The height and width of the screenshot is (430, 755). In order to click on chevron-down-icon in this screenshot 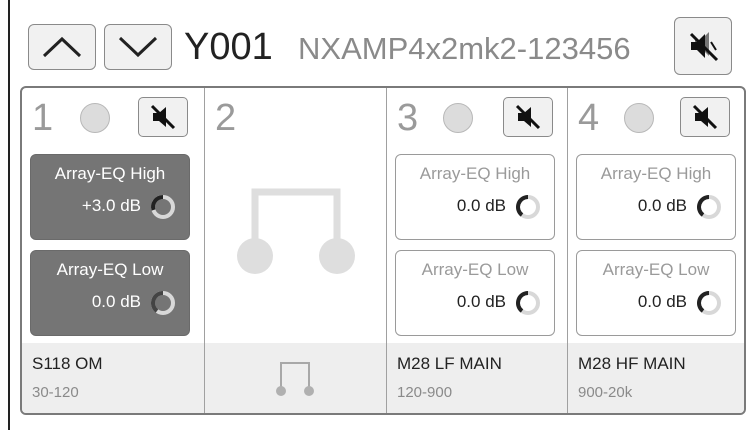, I will do `click(138, 47)`.